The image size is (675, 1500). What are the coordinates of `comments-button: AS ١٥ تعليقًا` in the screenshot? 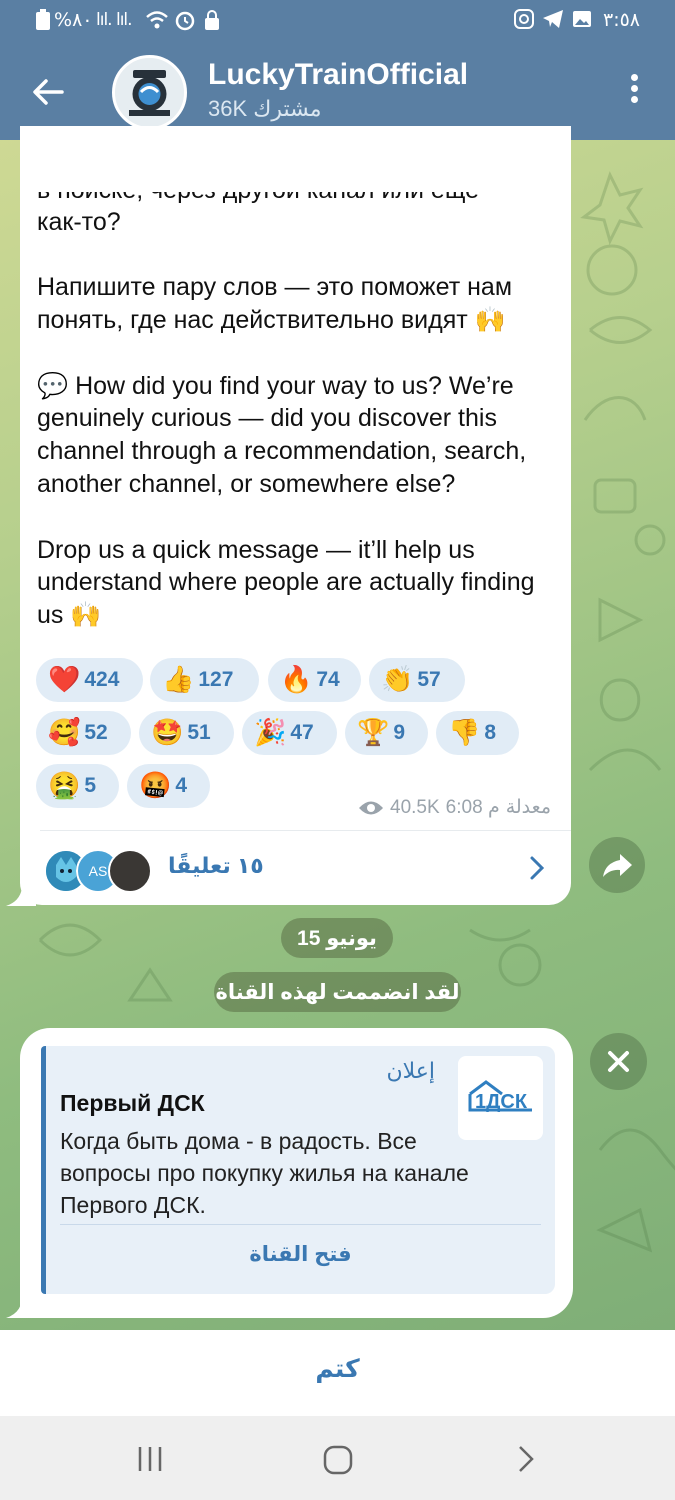 It's located at (295, 868).